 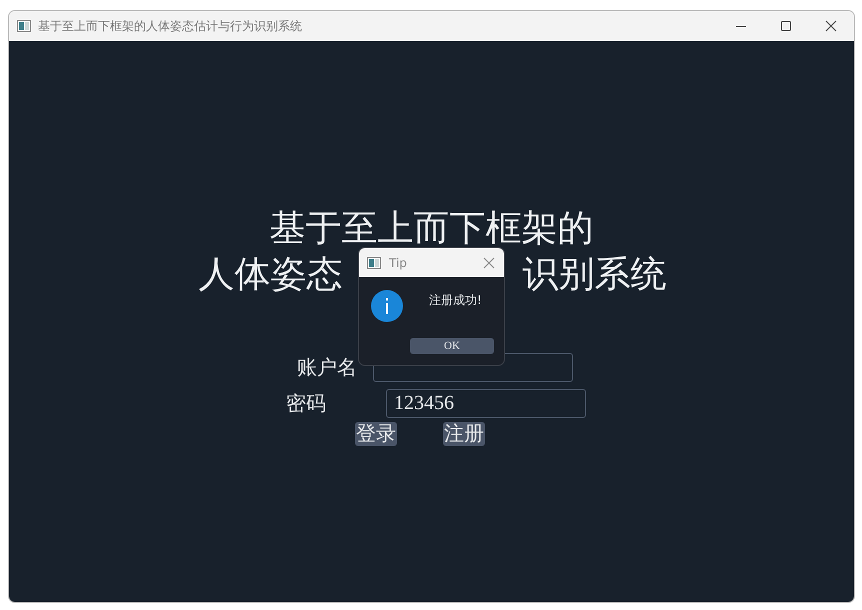 I want to click on heading-line: 识别系统, so click(x=594, y=274).